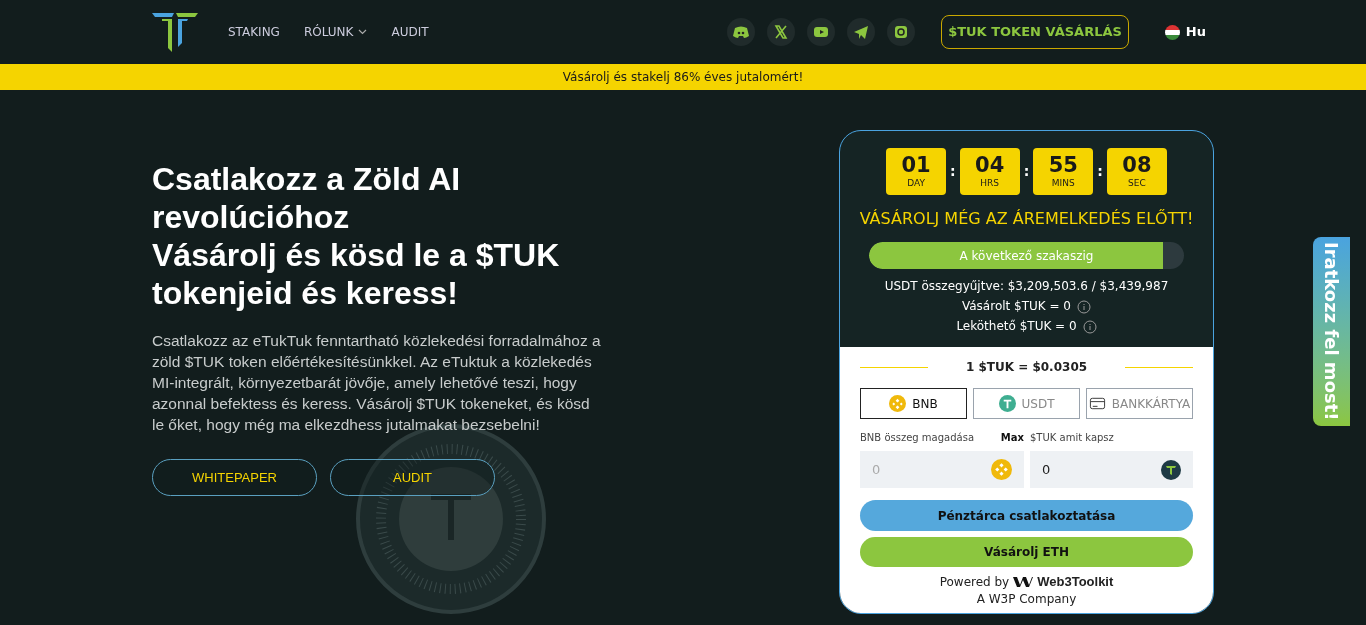 This screenshot has height=625, width=1366. I want to click on connect-wallet-button: Pénztárca csatlakoztatása, so click(1026, 515).